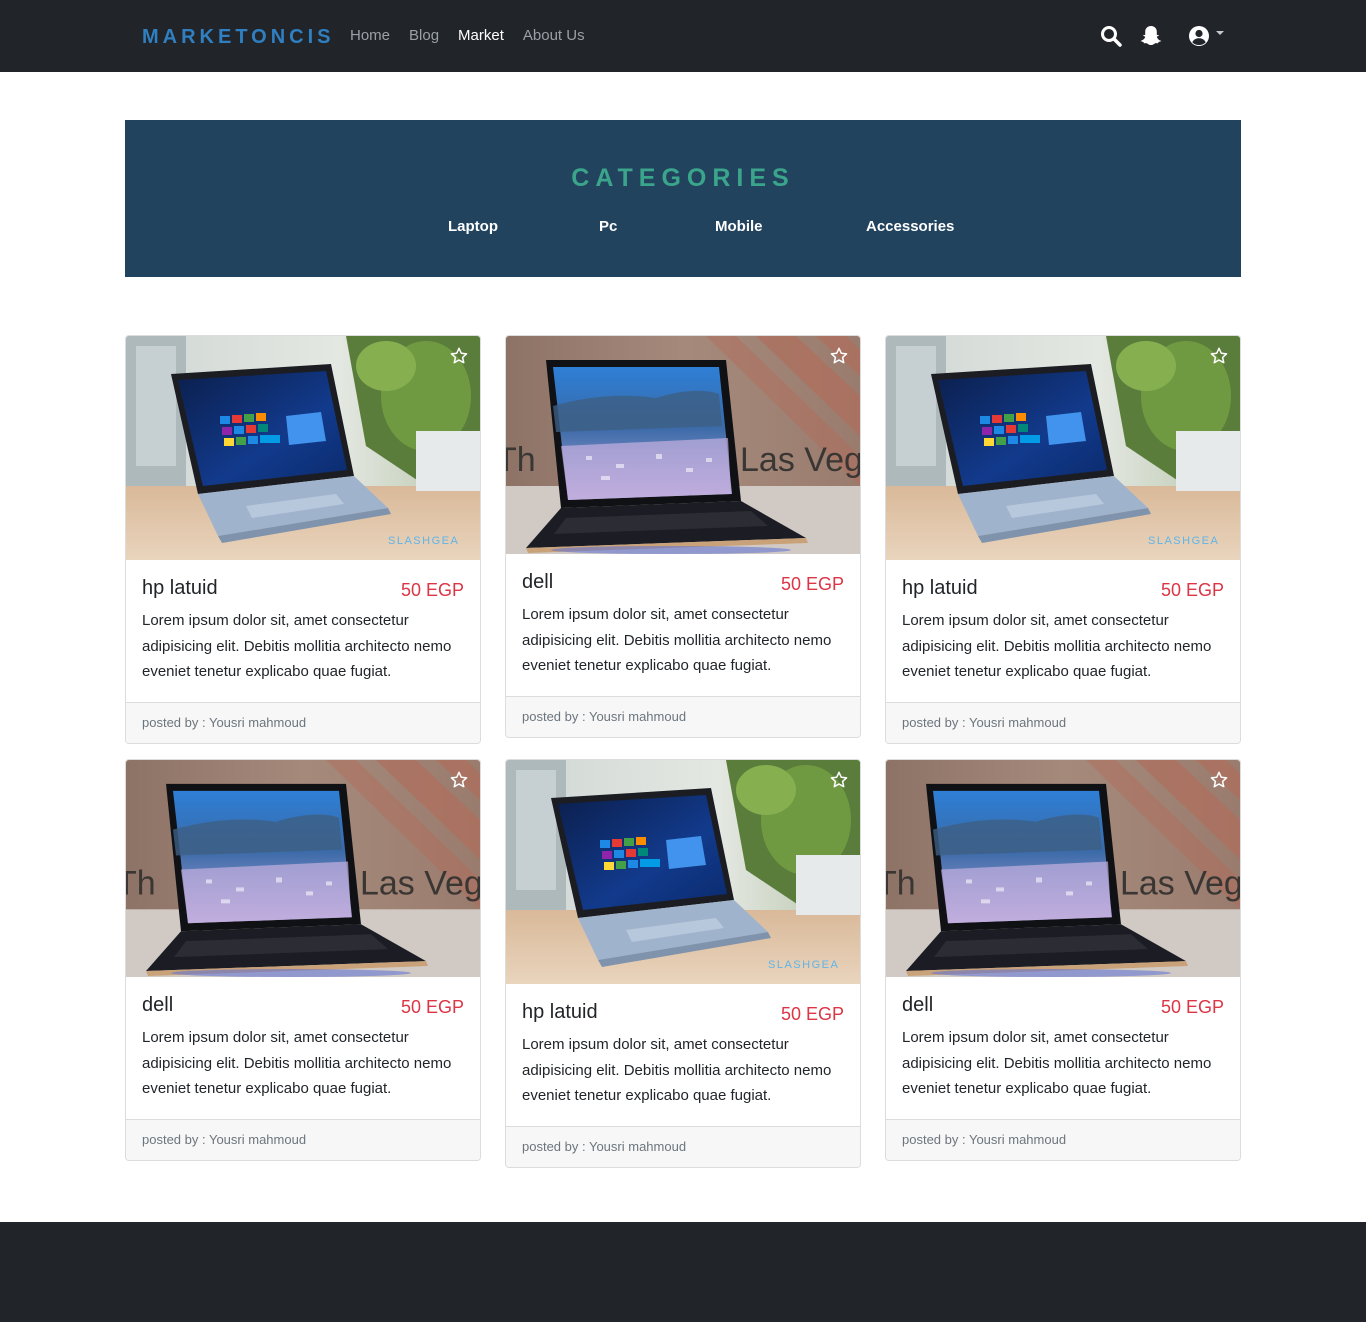  What do you see at coordinates (1220, 33) in the screenshot?
I see `caret-down-icon` at bounding box center [1220, 33].